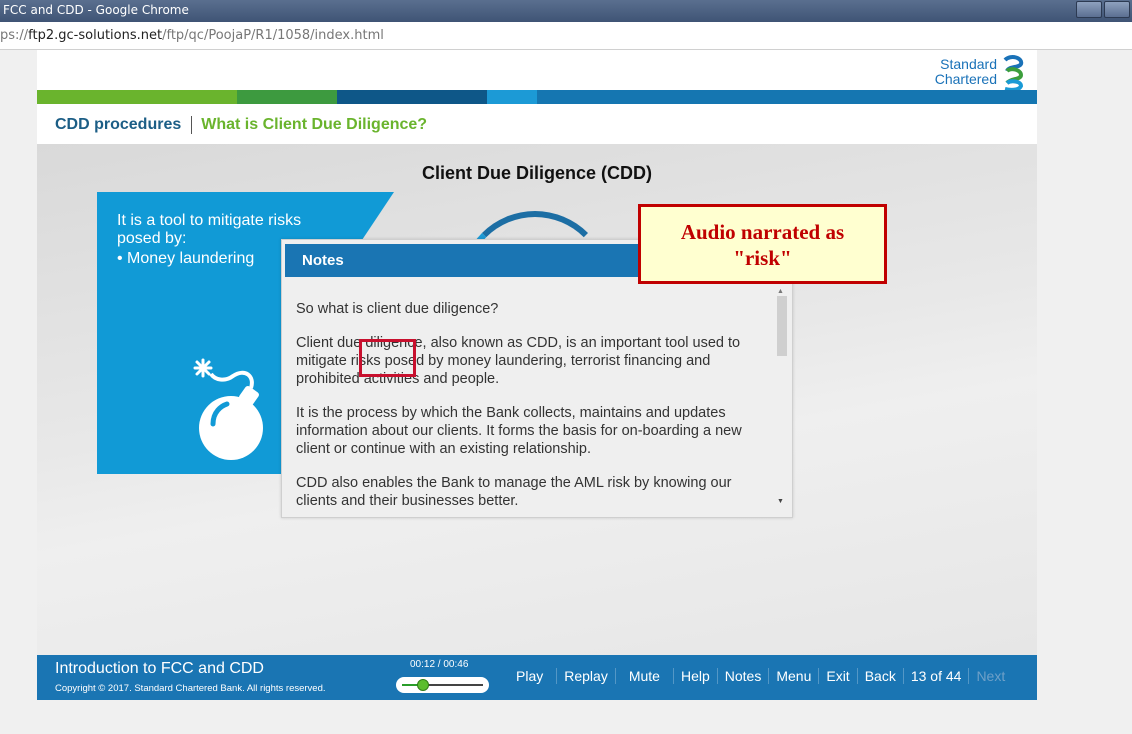 The image size is (1132, 734). I want to click on notes-button: Notes, so click(742, 676).